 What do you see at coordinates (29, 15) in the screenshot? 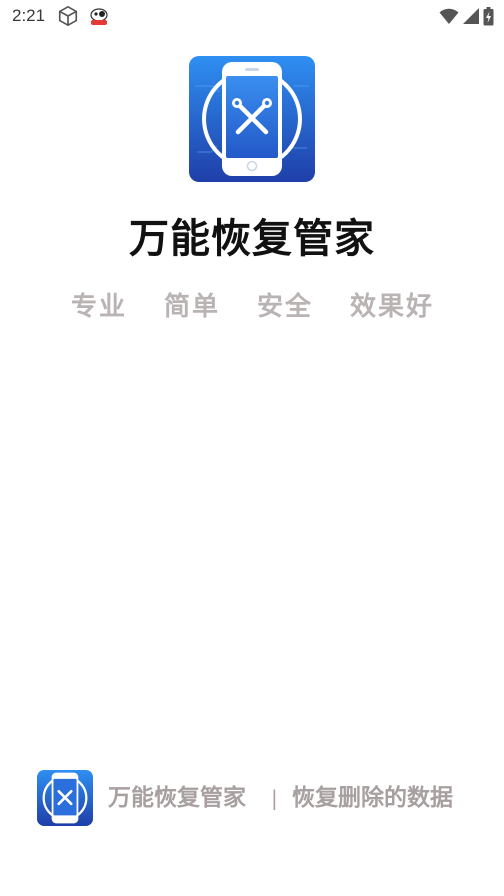
I see `status-time: 2:21` at bounding box center [29, 15].